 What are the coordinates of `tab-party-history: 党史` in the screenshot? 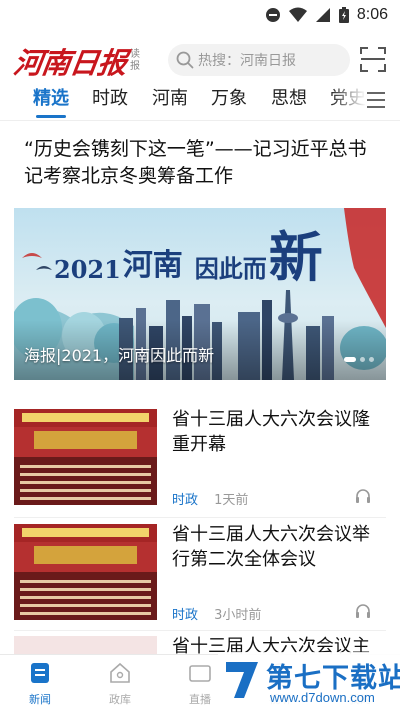 It's located at (348, 99).